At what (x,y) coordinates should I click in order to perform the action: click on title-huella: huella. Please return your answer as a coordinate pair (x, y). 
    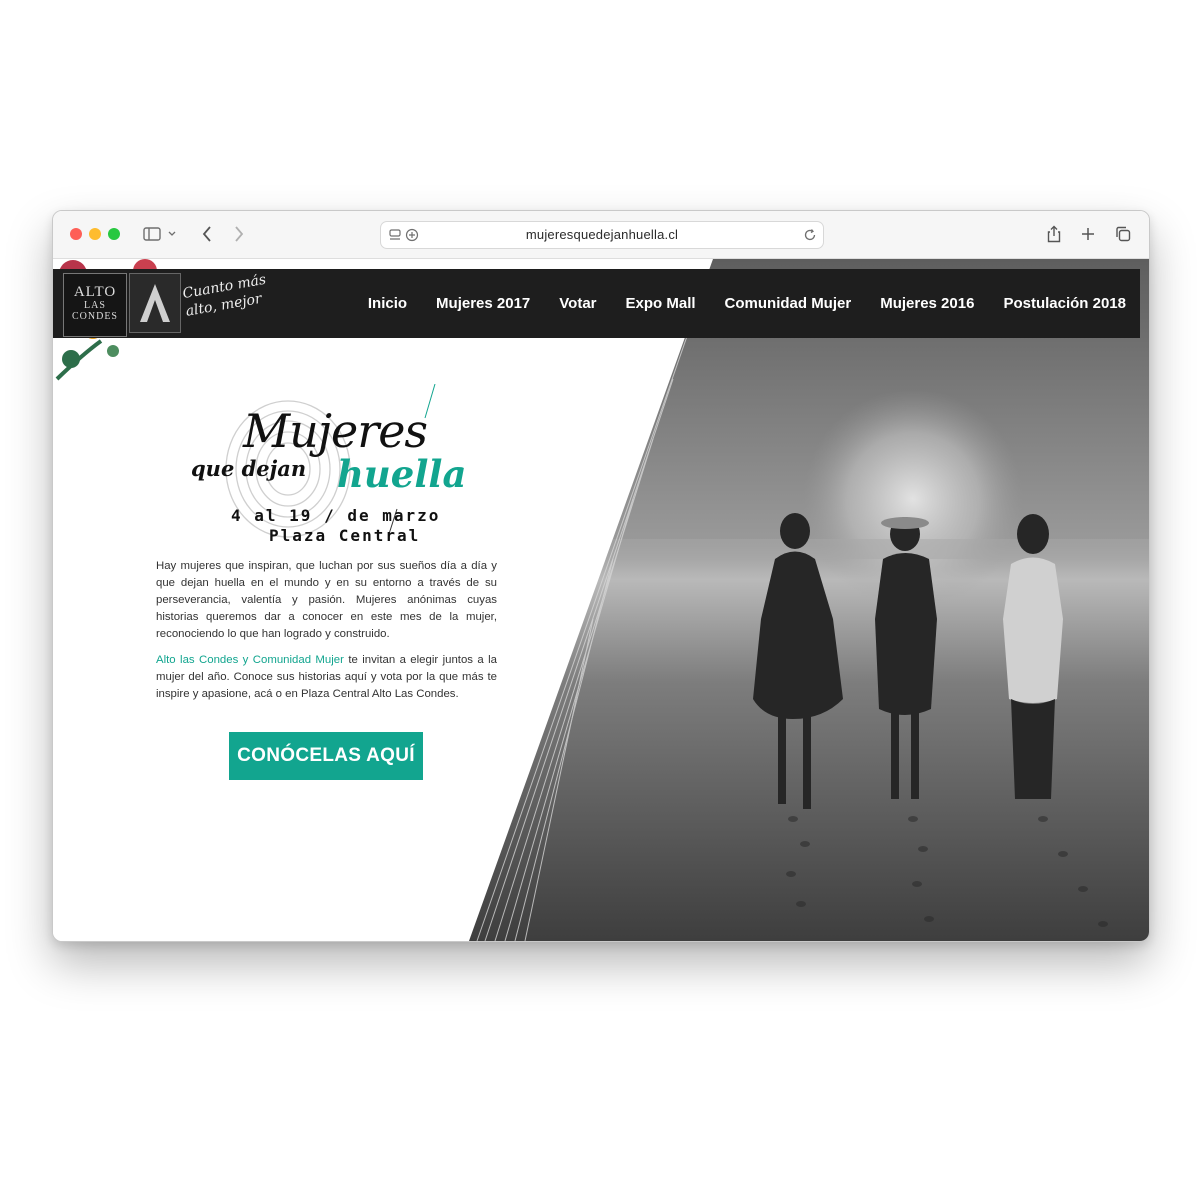
    Looking at the image, I should click on (402, 474).